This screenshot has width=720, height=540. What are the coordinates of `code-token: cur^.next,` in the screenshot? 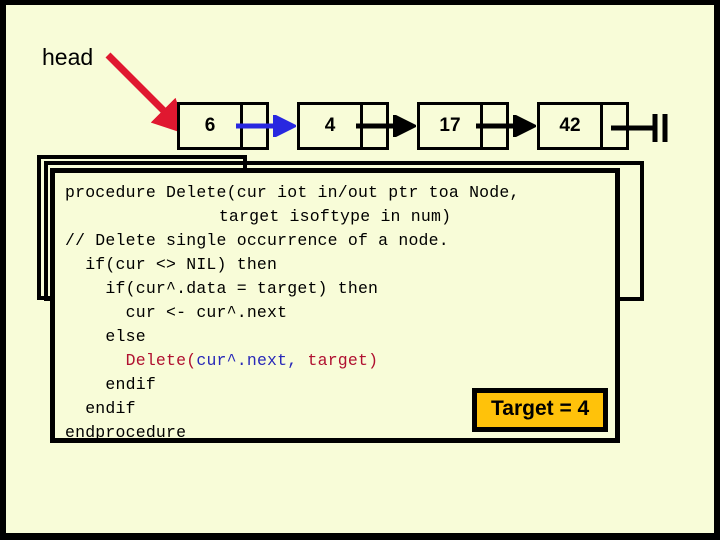 It's located at (247, 360).